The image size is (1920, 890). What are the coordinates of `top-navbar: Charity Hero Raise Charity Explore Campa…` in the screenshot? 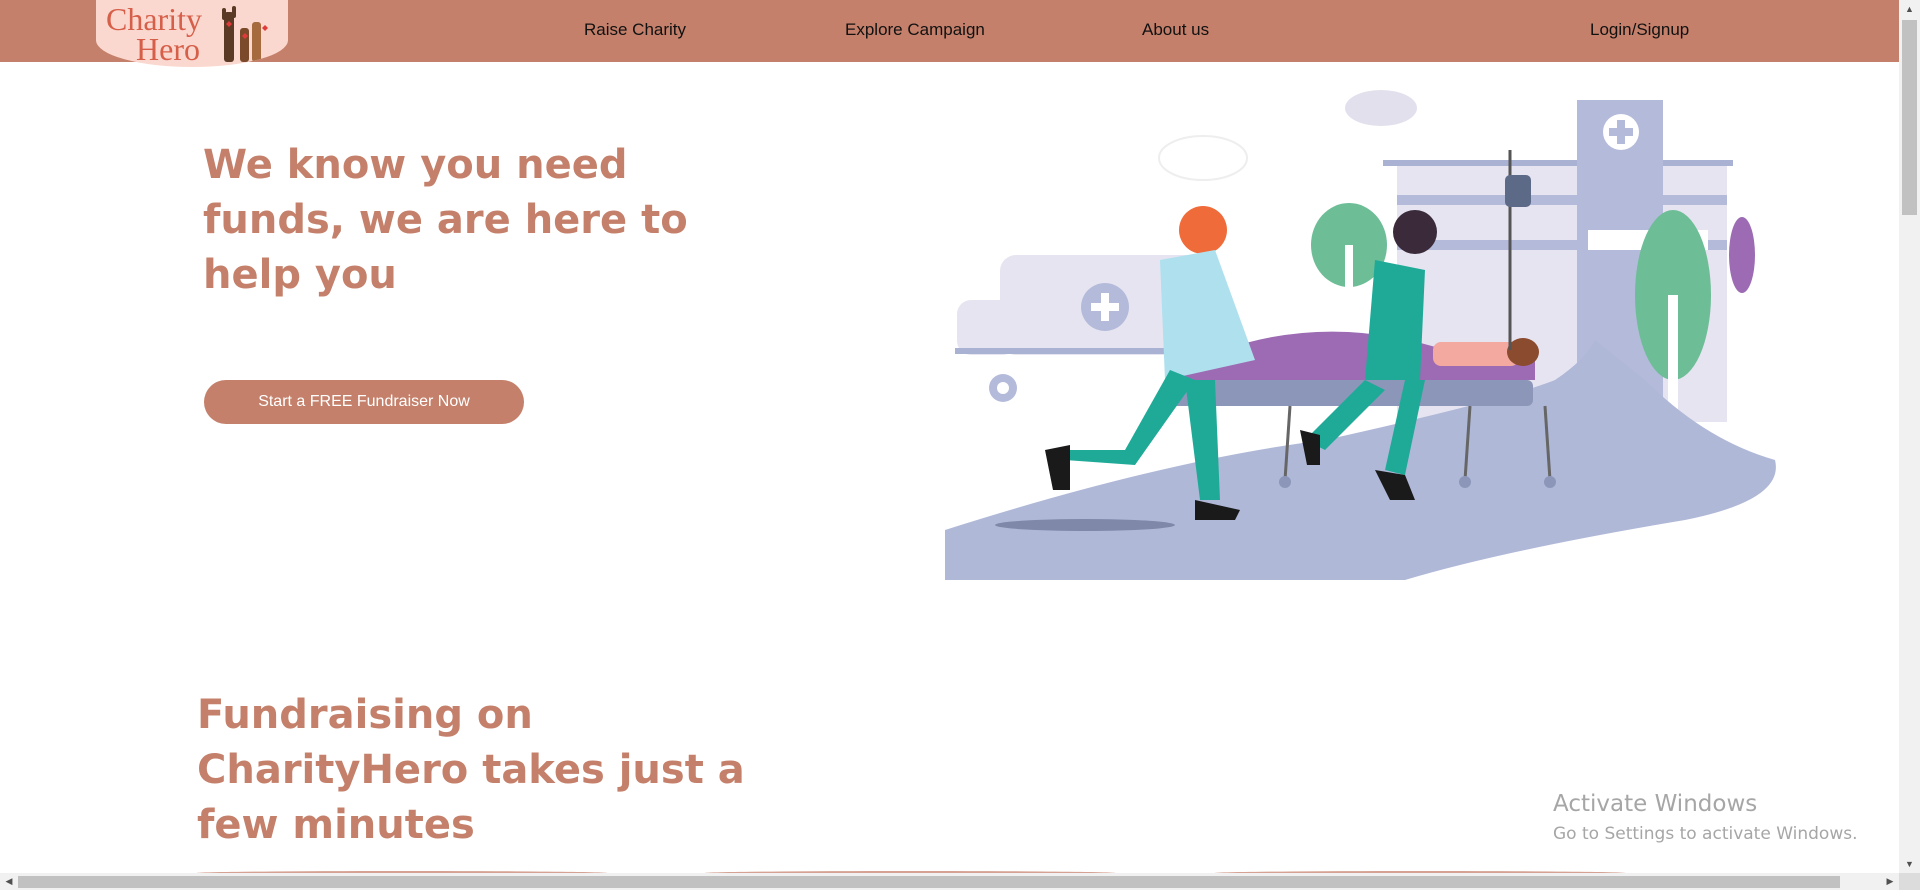 It's located at (949, 33).